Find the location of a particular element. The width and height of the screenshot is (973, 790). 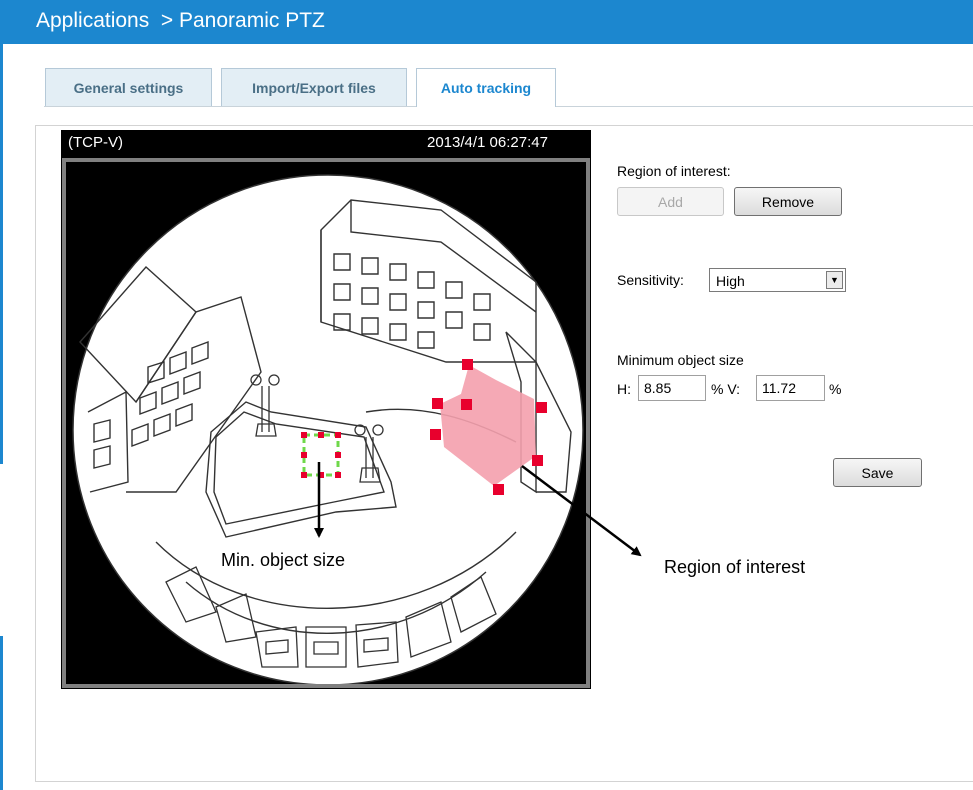

min-size-label: Minimum object size is located at coordinates (680, 360).